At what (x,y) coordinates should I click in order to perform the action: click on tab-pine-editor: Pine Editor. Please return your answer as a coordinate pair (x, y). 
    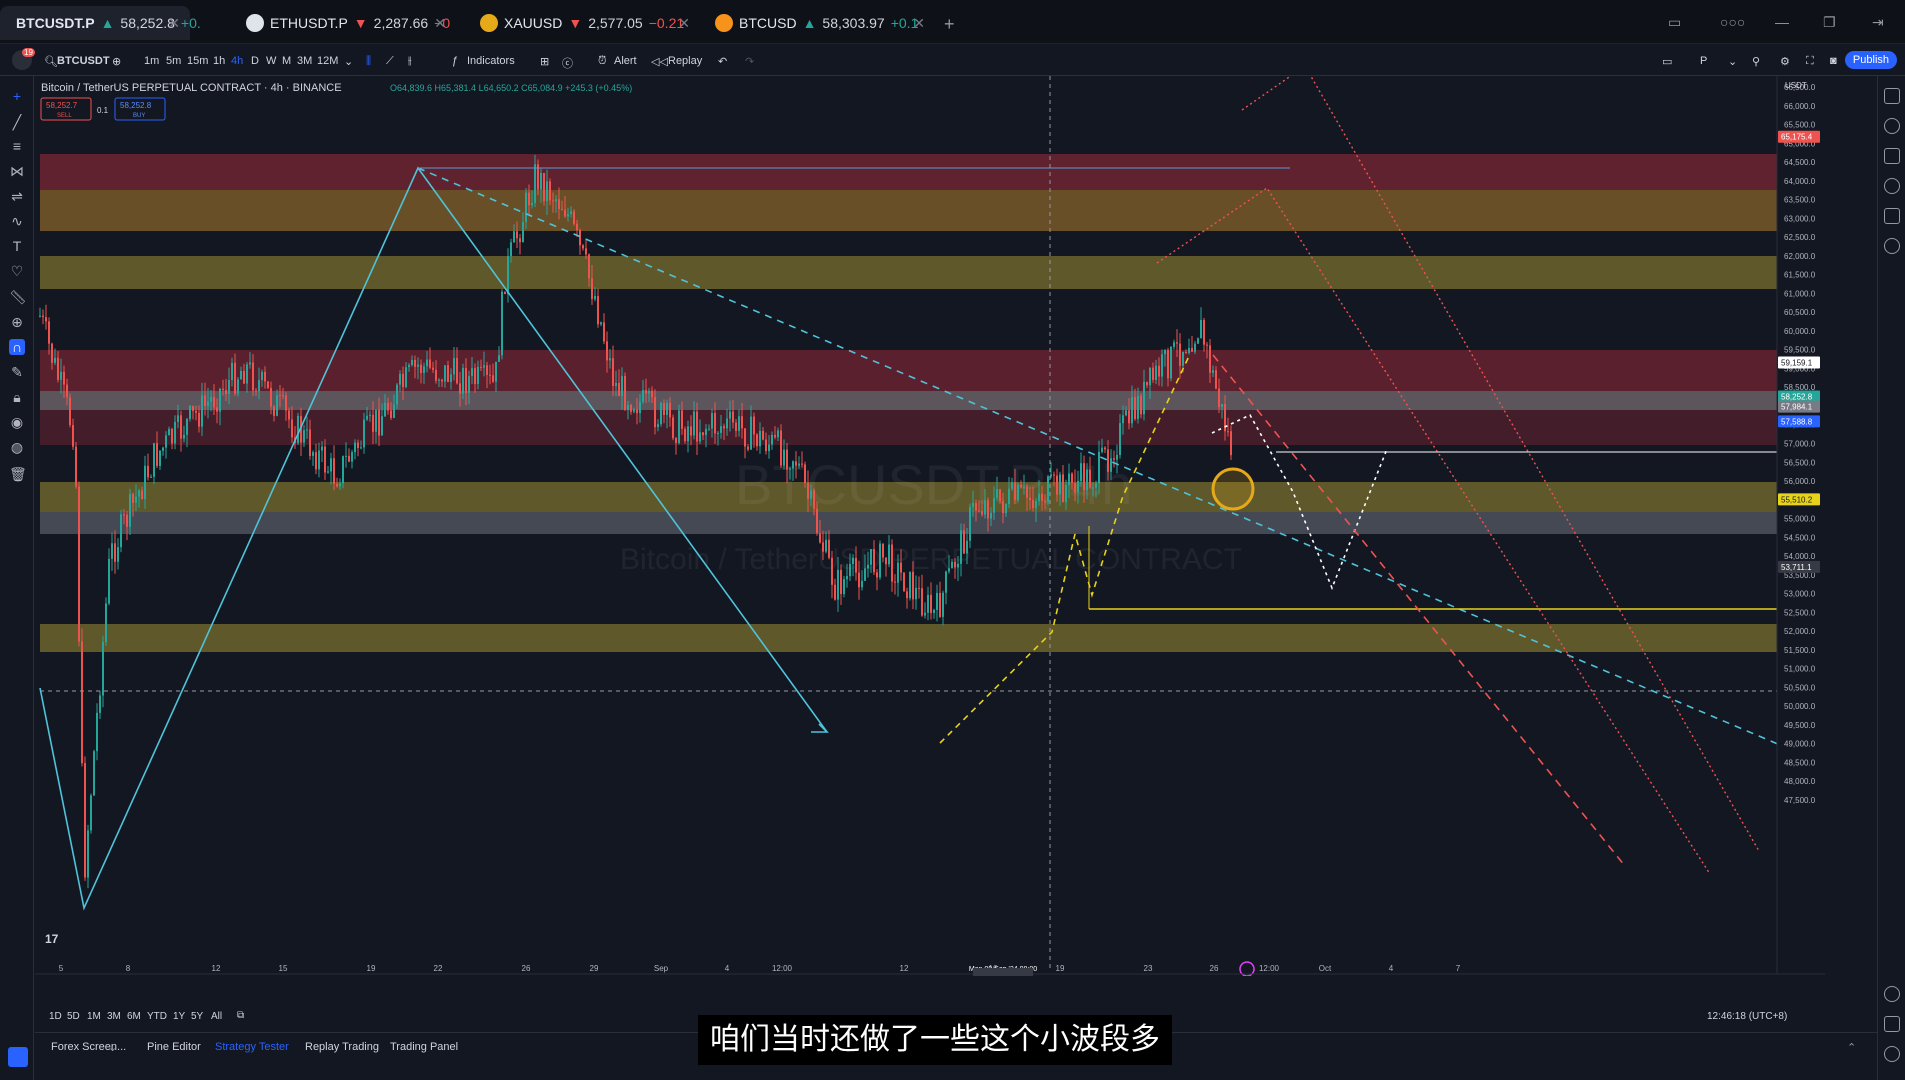
    Looking at the image, I should click on (174, 1047).